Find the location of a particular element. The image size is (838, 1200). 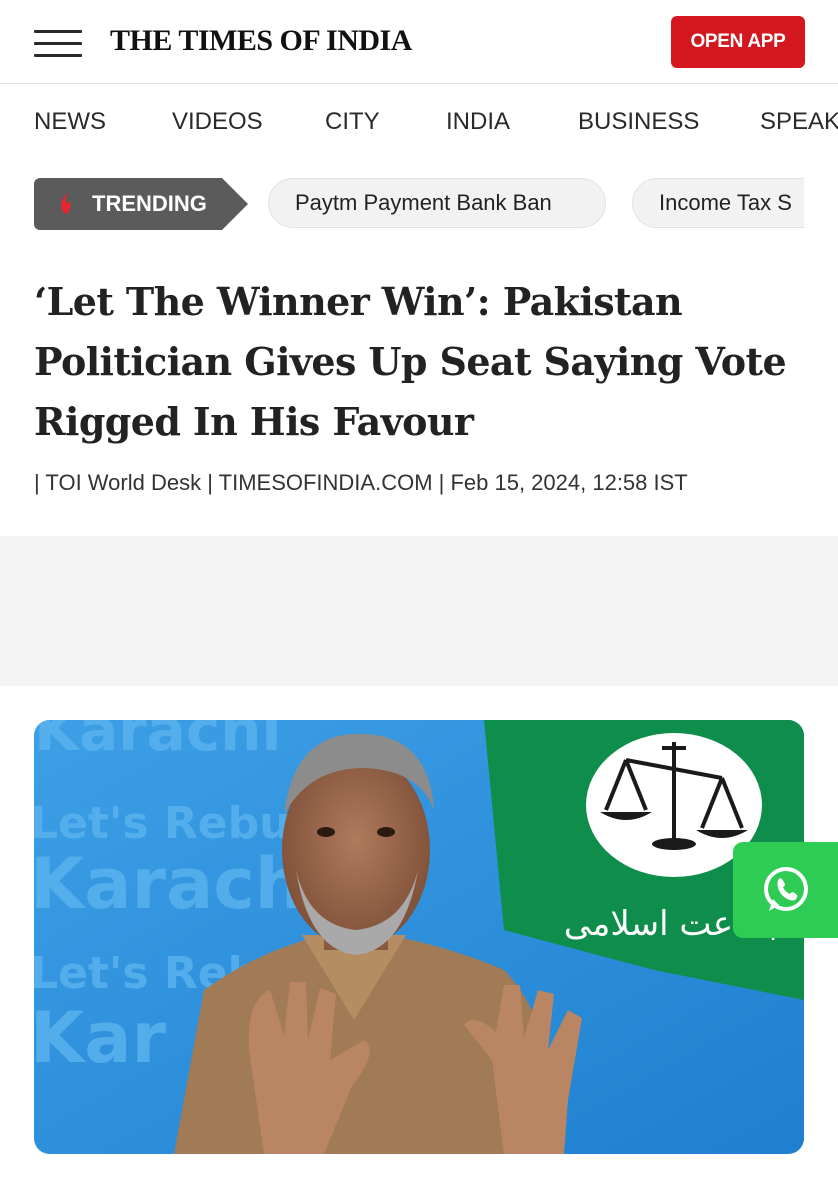

trending-chip-paytm: Paytm Payment Bank Ban is located at coordinates (437, 203).